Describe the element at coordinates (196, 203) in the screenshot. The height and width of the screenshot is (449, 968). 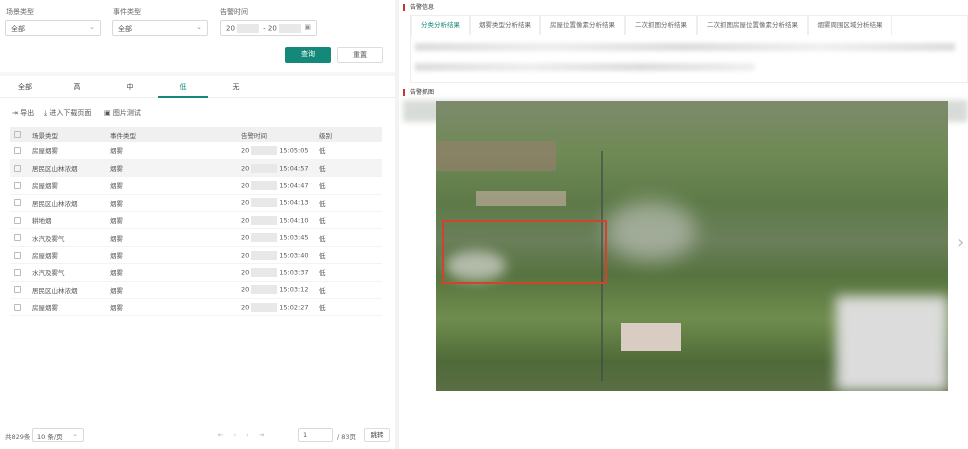
I see `table-row: 居民区山林浓烟 烟雾 20 15:04:13 低` at that location.